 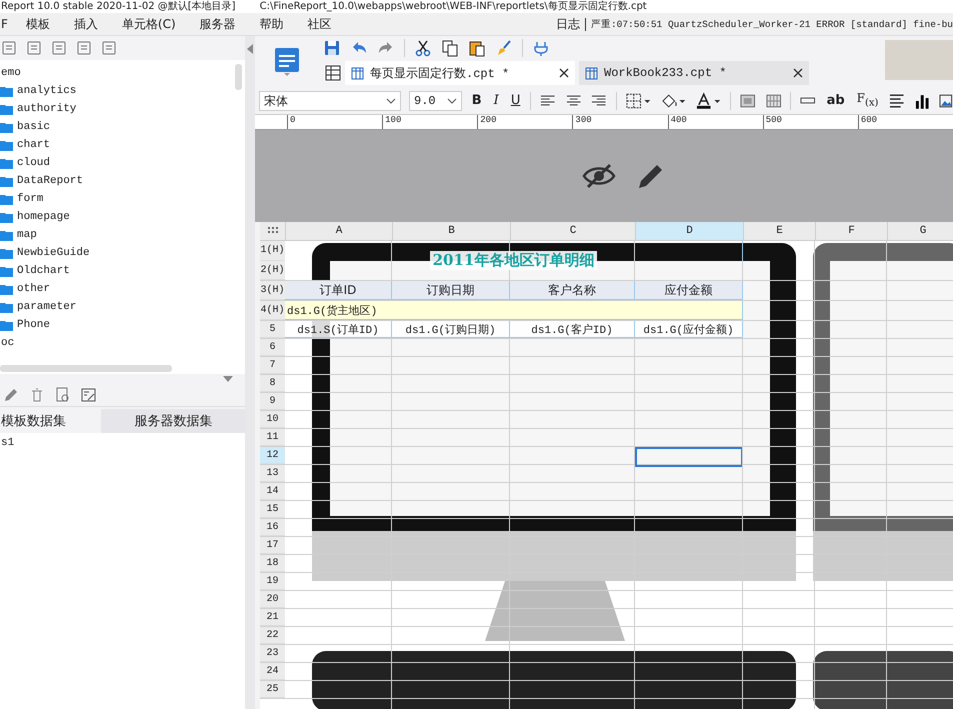 I want to click on row-header: 9, so click(x=272, y=401).